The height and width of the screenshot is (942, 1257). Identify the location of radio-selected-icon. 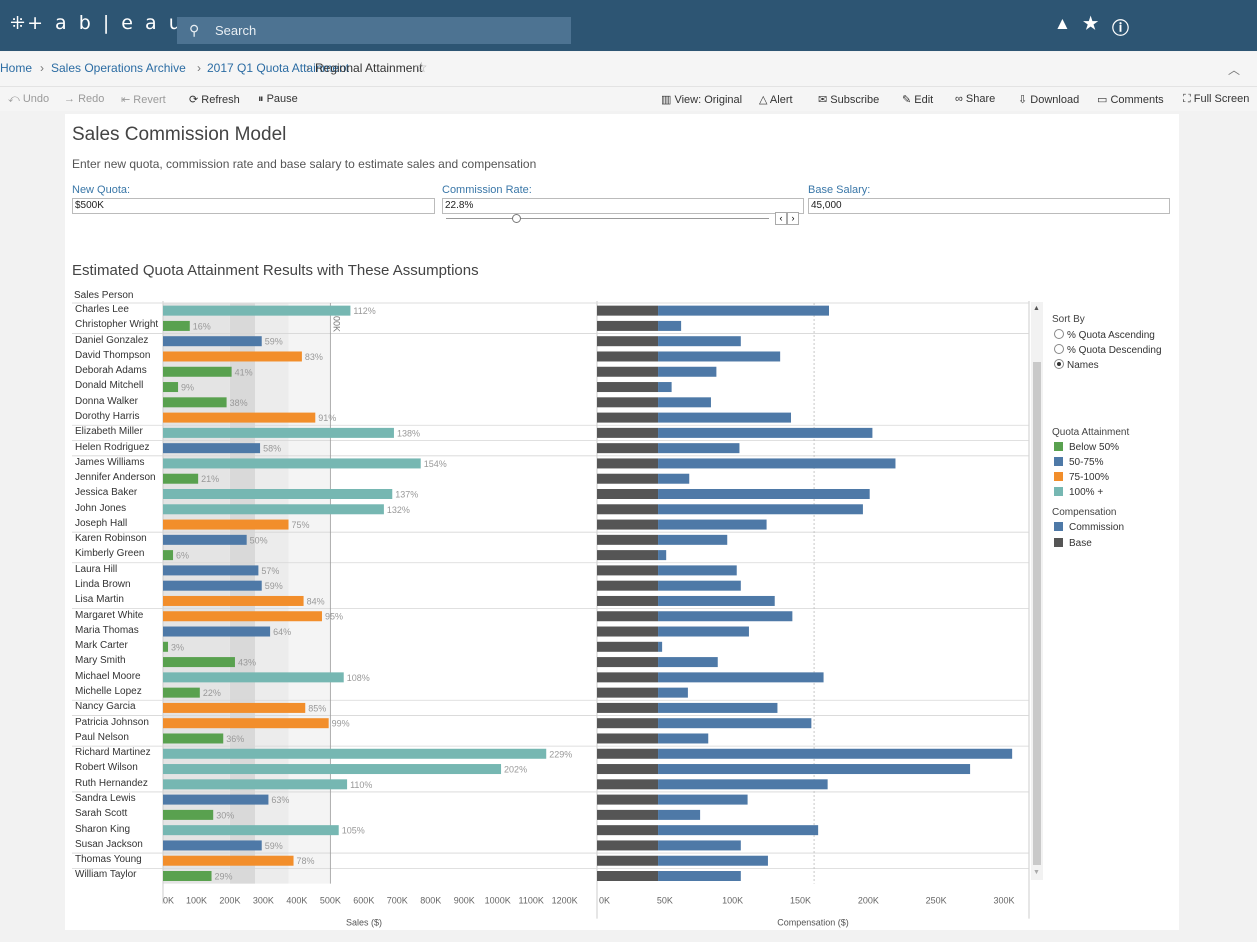
(1059, 364).